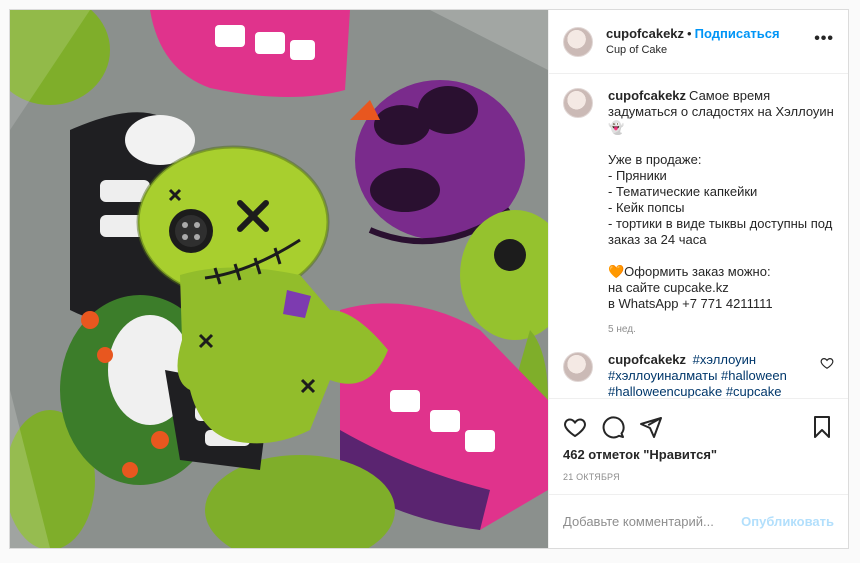 The height and width of the screenshot is (563, 860). Describe the element at coordinates (698, 454) in the screenshot. I see `likes-count: 462 отметок "Нравится"` at that location.